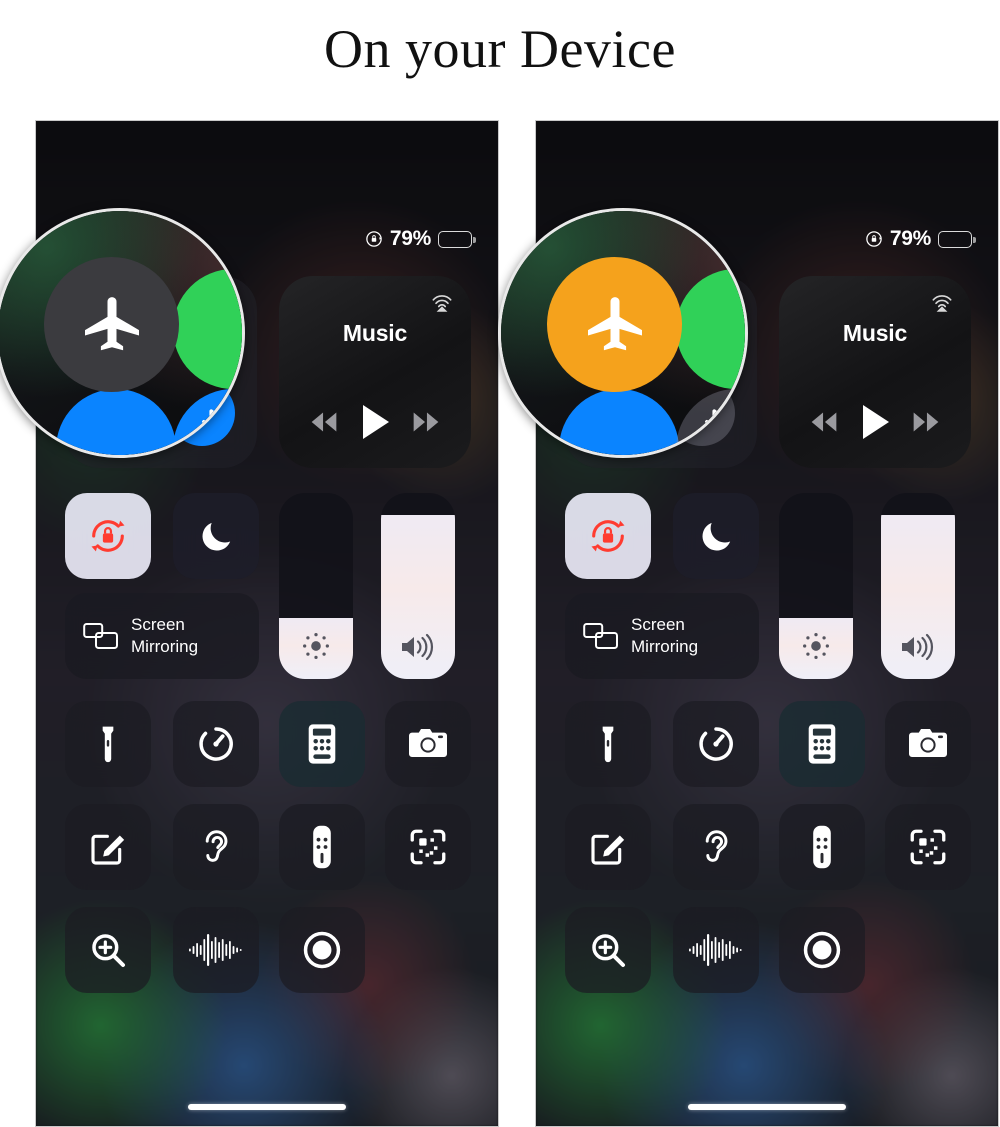  I want to click on status-bar-right: 79%, so click(920, 239).